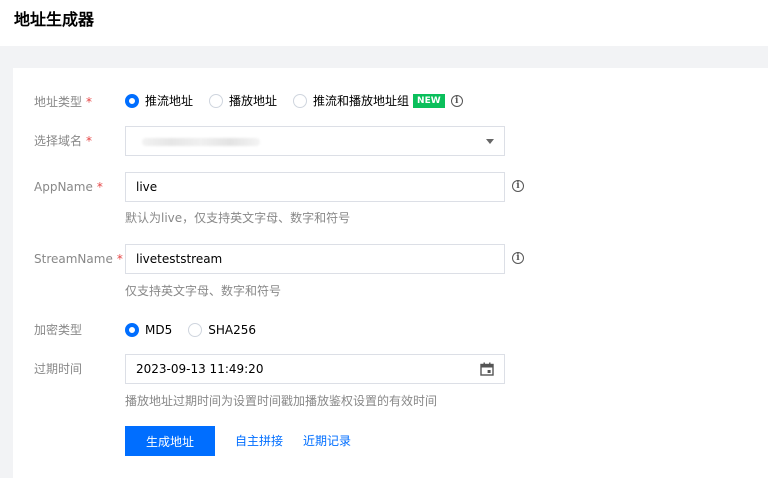 This screenshot has height=478, width=768. Describe the element at coordinates (429, 101) in the screenshot. I see `new-badge: NEW` at that location.